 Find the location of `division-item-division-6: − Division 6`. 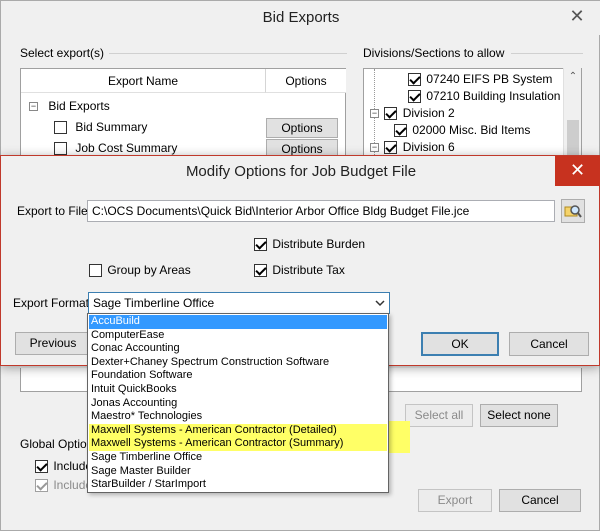

division-item-division-6: − Division 6 is located at coordinates (412, 147).